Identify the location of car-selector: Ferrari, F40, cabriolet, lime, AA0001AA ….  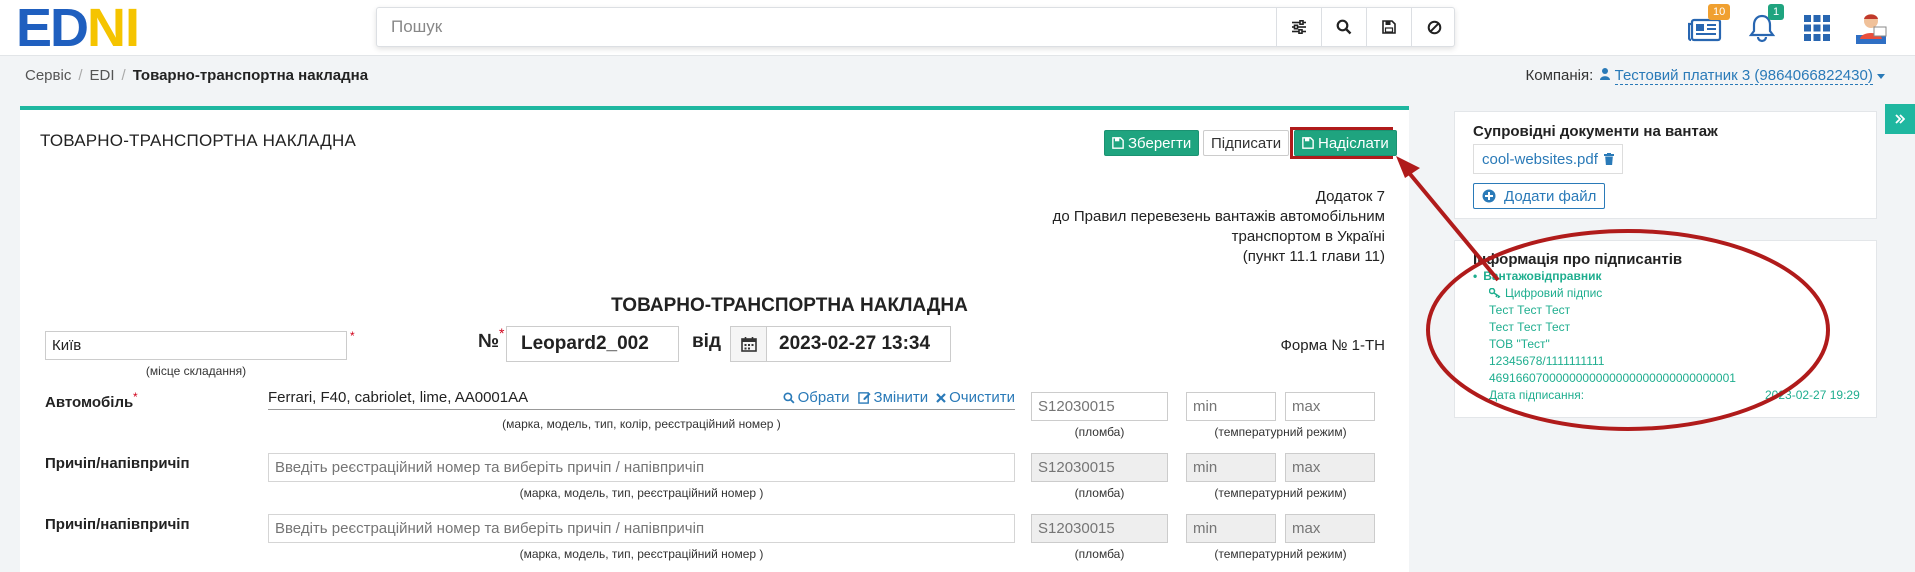
(641, 398).